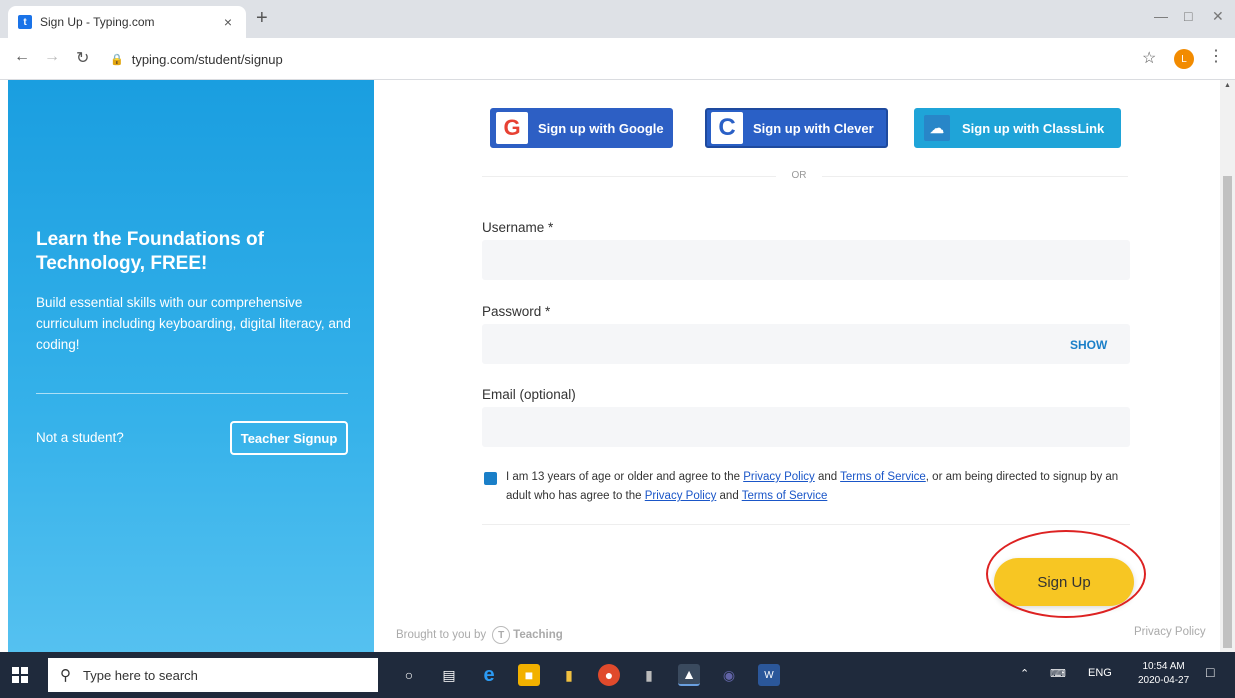  Describe the element at coordinates (518, 227) in the screenshot. I see `username-label: Username *` at that location.